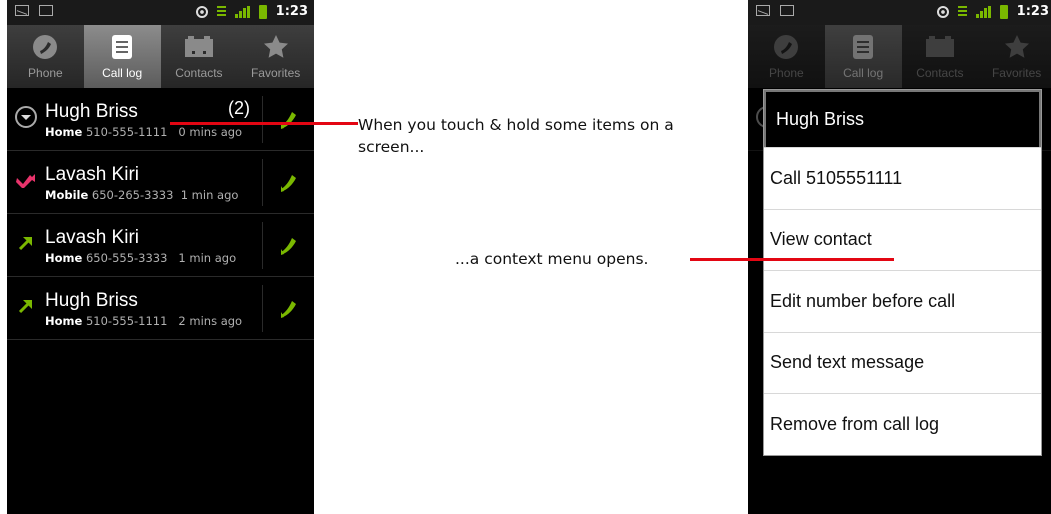 The image size is (1051, 514). I want to click on call-log-item: Hugh Briss Home 510-555-1111 2 mins ago, so click(160, 308).